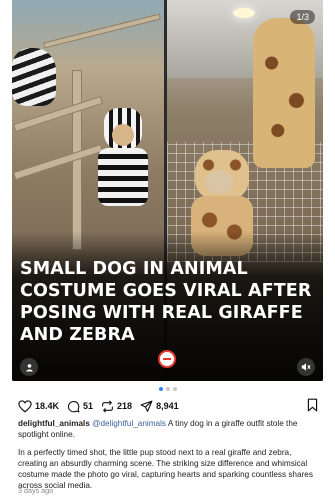  I want to click on dog-in-zebra-costume, so click(124, 163).